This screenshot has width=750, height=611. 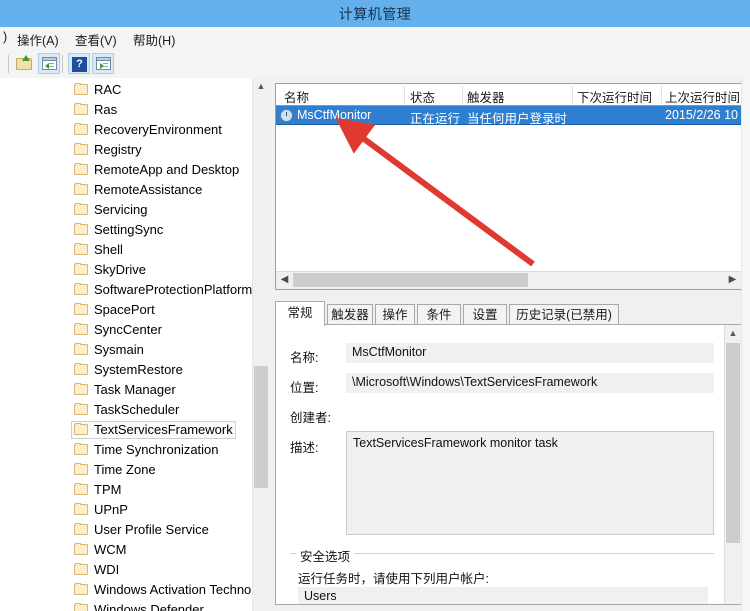 I want to click on tab-triggers: 触发器, so click(x=350, y=314).